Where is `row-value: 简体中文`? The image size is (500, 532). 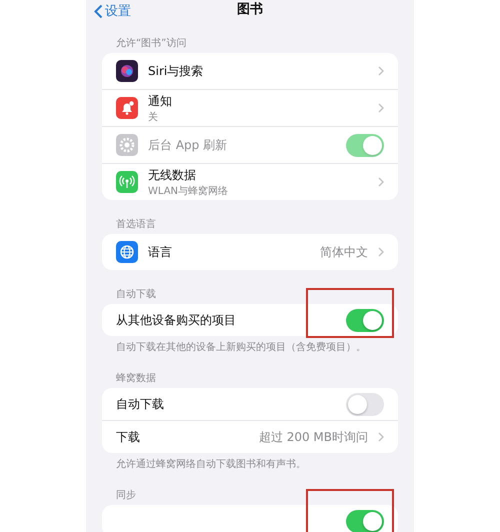 row-value: 简体中文 is located at coordinates (344, 252).